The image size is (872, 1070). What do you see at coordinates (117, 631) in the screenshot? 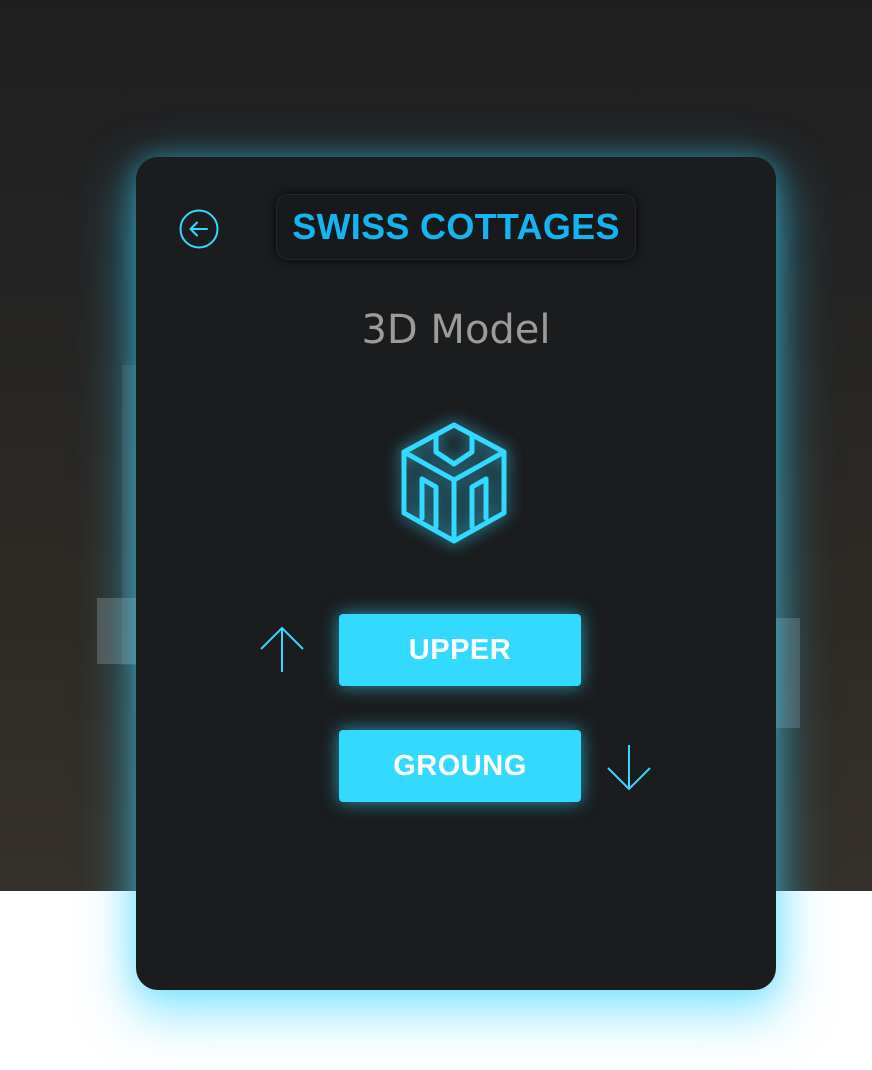
I see `background-object` at bounding box center [117, 631].